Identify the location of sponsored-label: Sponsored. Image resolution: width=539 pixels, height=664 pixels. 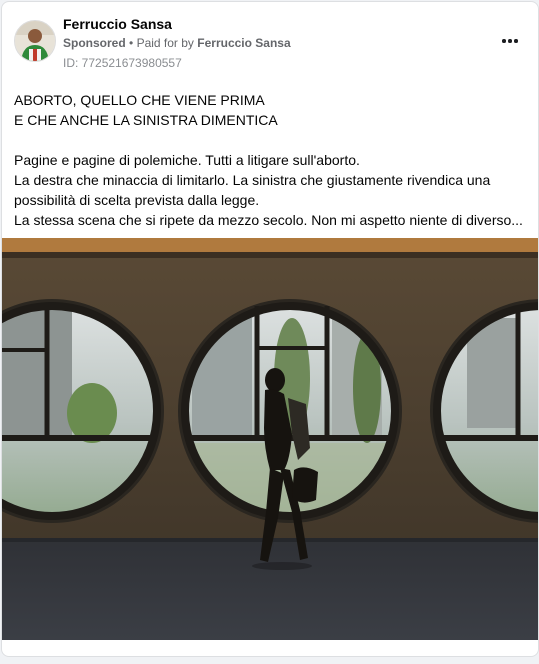
(94, 43).